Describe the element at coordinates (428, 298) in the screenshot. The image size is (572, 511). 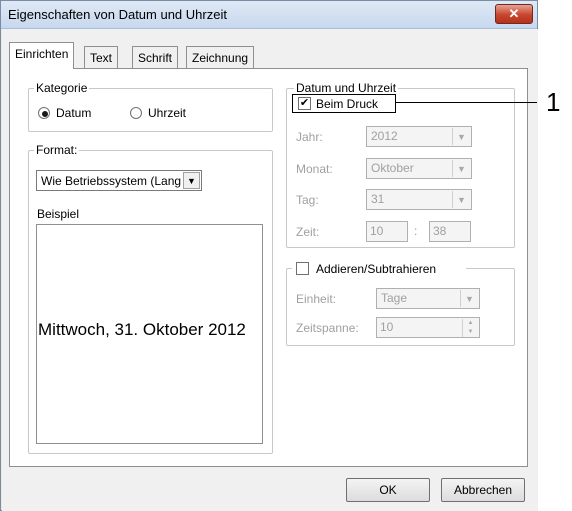
I see `einheit-select: Tage ▼` at that location.